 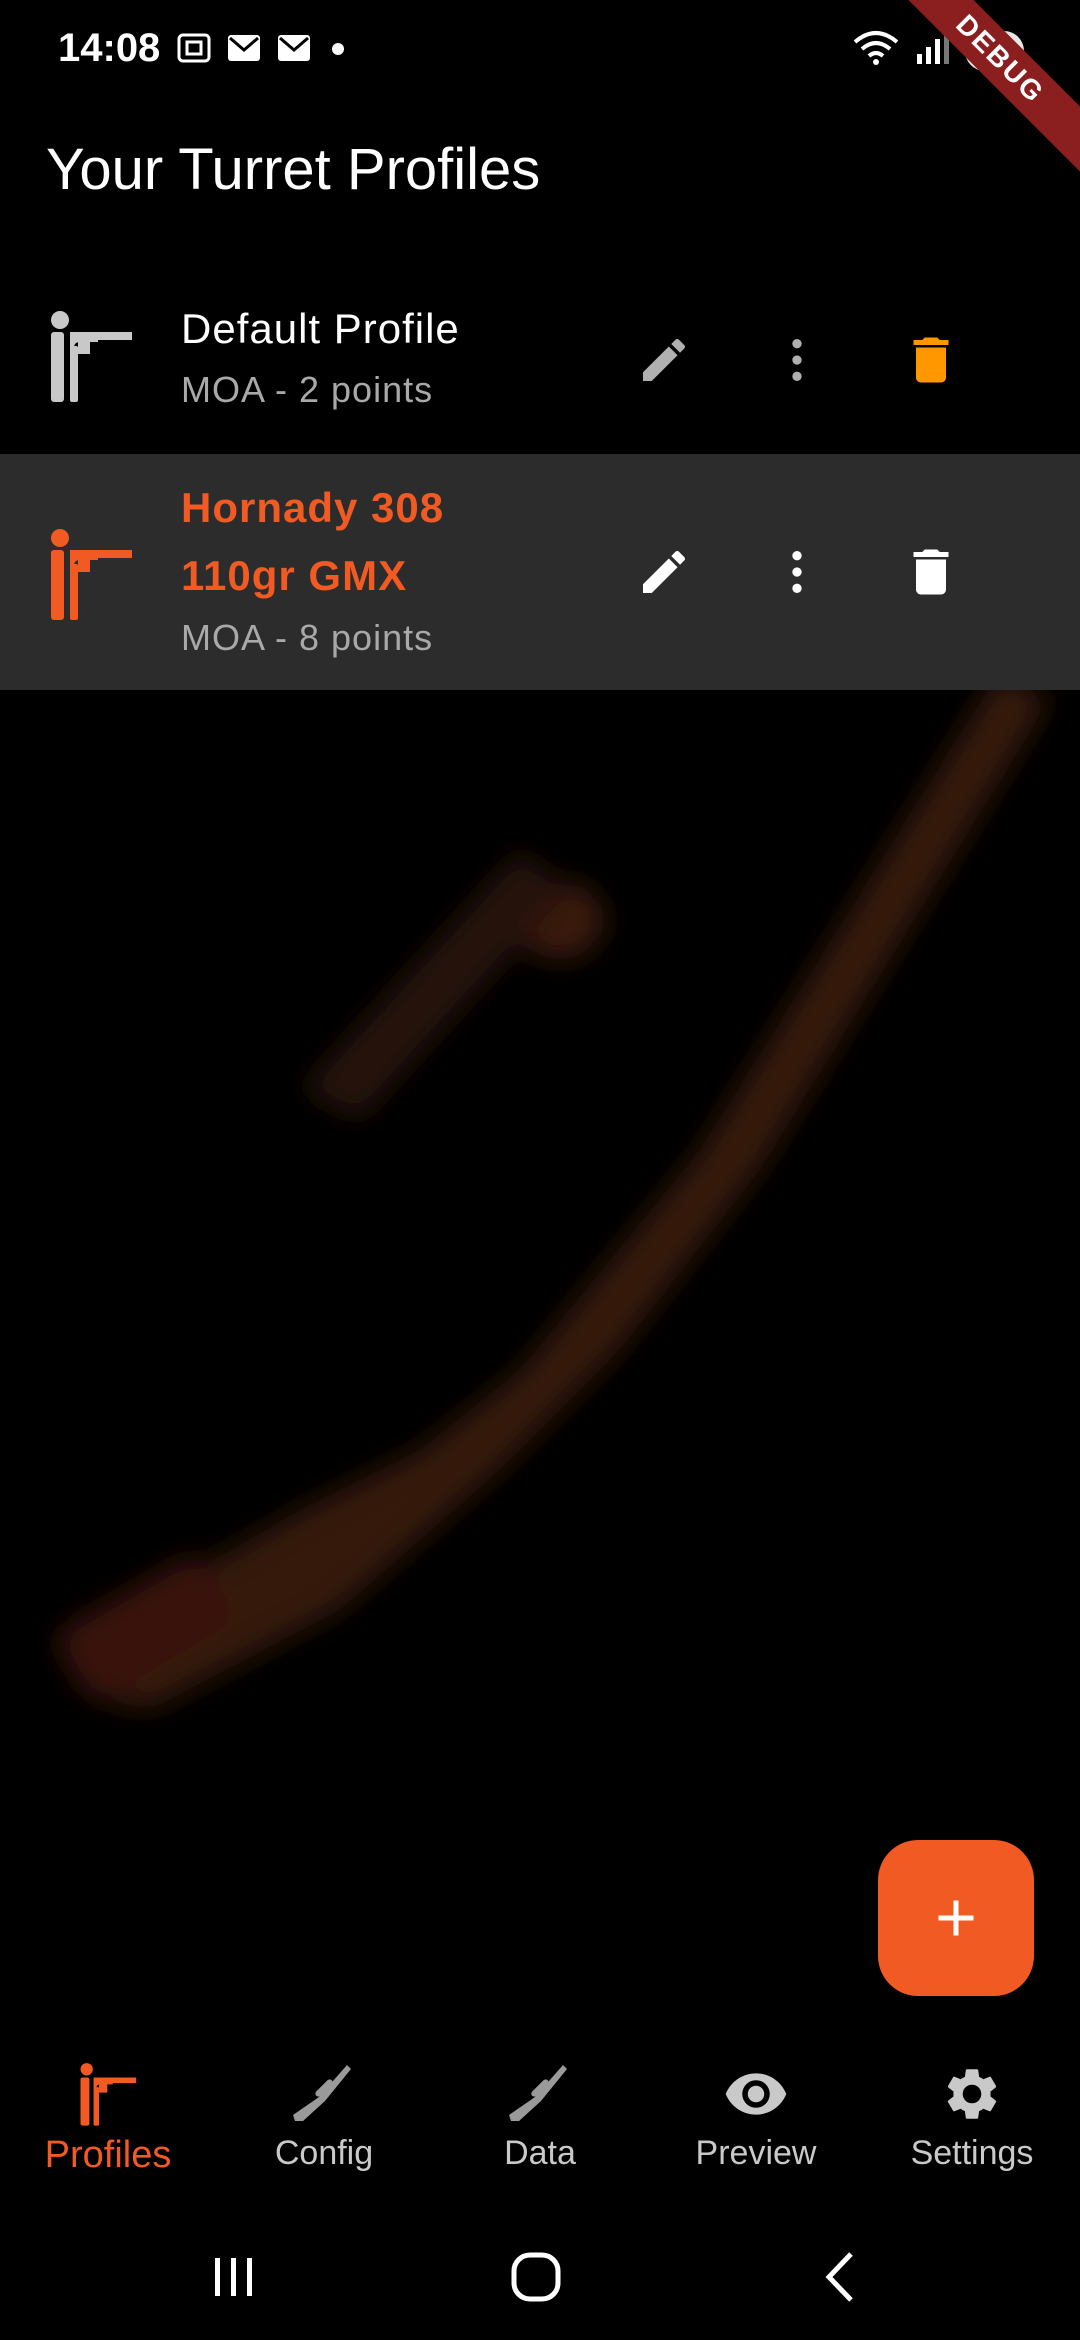 What do you see at coordinates (972, 2153) in the screenshot?
I see `nav-label: Settings` at bounding box center [972, 2153].